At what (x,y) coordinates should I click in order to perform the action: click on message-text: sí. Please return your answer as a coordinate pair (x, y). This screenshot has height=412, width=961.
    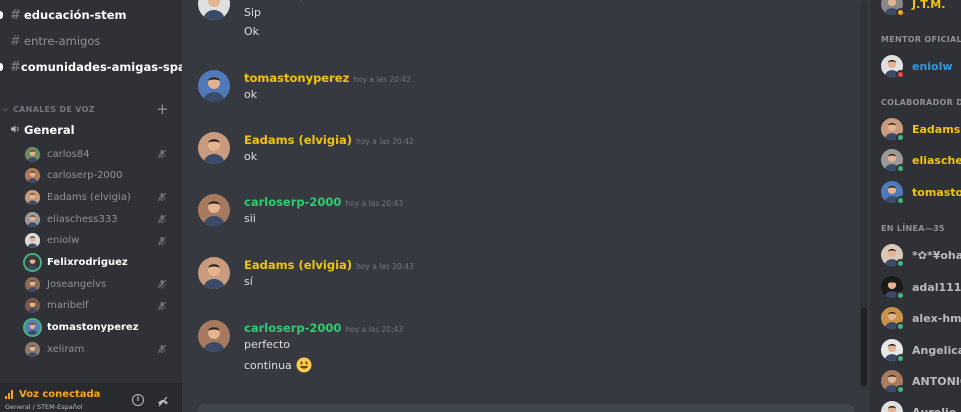
    Looking at the image, I should click on (248, 281).